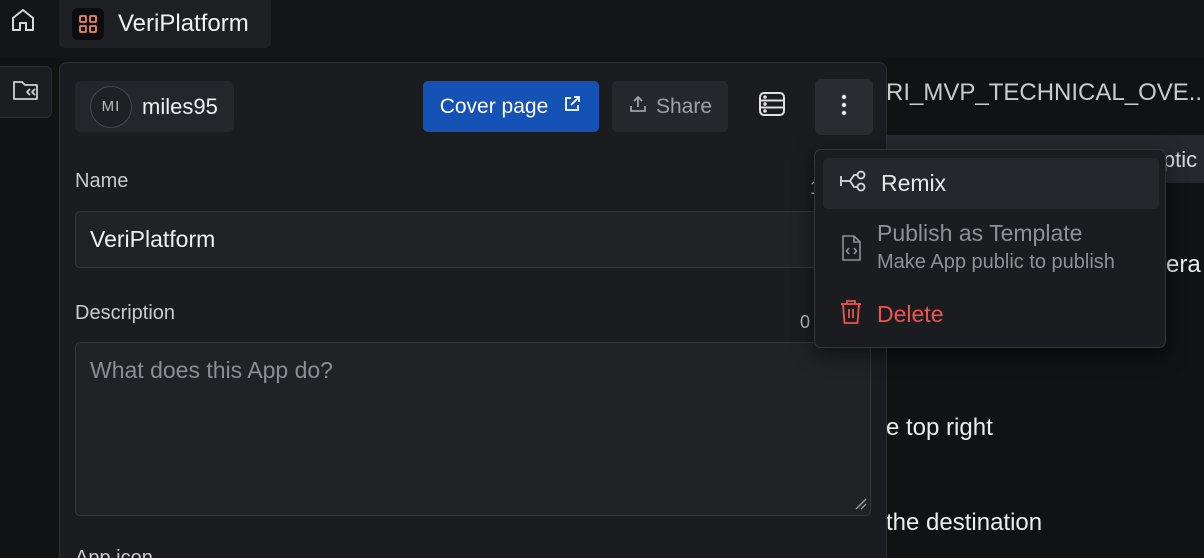 The height and width of the screenshot is (558, 1204). I want to click on folder-collapse-icon, so click(26, 92).